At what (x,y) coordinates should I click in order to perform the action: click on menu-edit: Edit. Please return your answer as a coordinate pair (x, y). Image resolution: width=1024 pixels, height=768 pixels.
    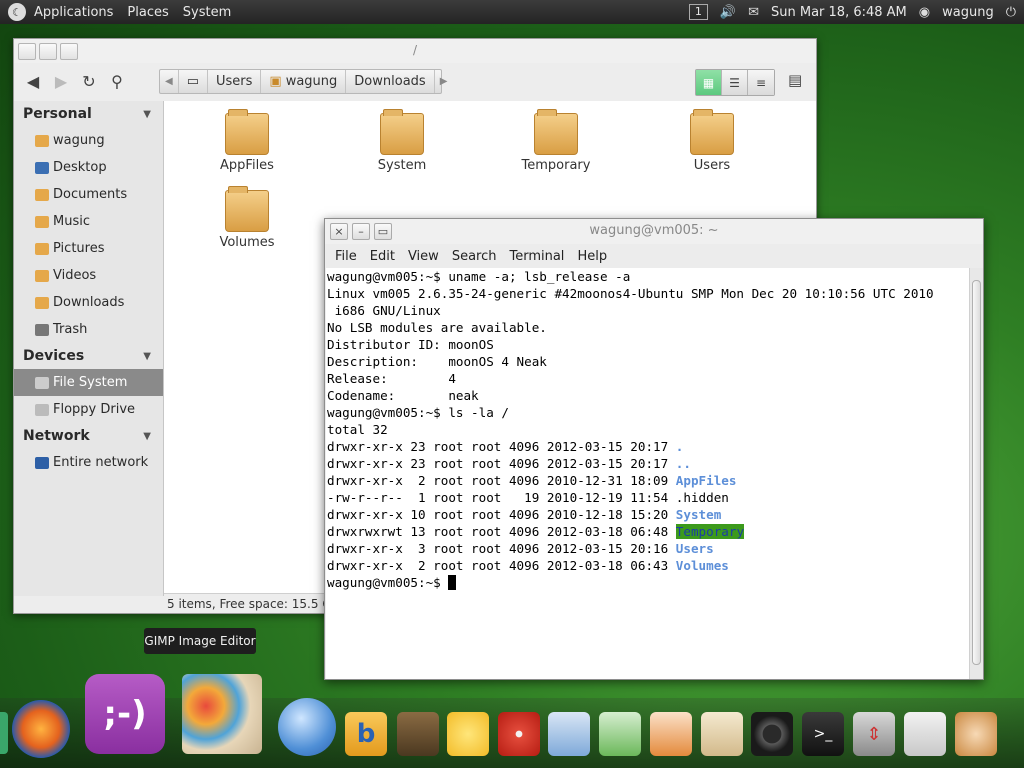
    Looking at the image, I should click on (382, 256).